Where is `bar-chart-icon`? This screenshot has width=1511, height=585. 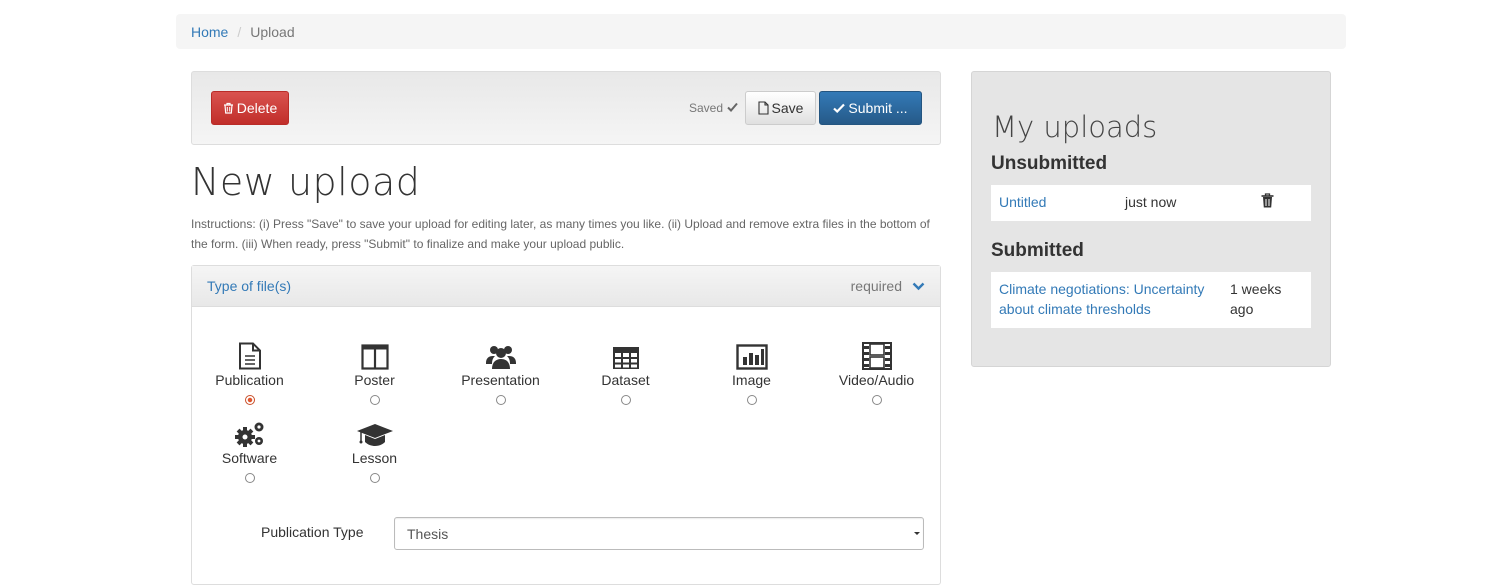 bar-chart-icon is located at coordinates (751, 355).